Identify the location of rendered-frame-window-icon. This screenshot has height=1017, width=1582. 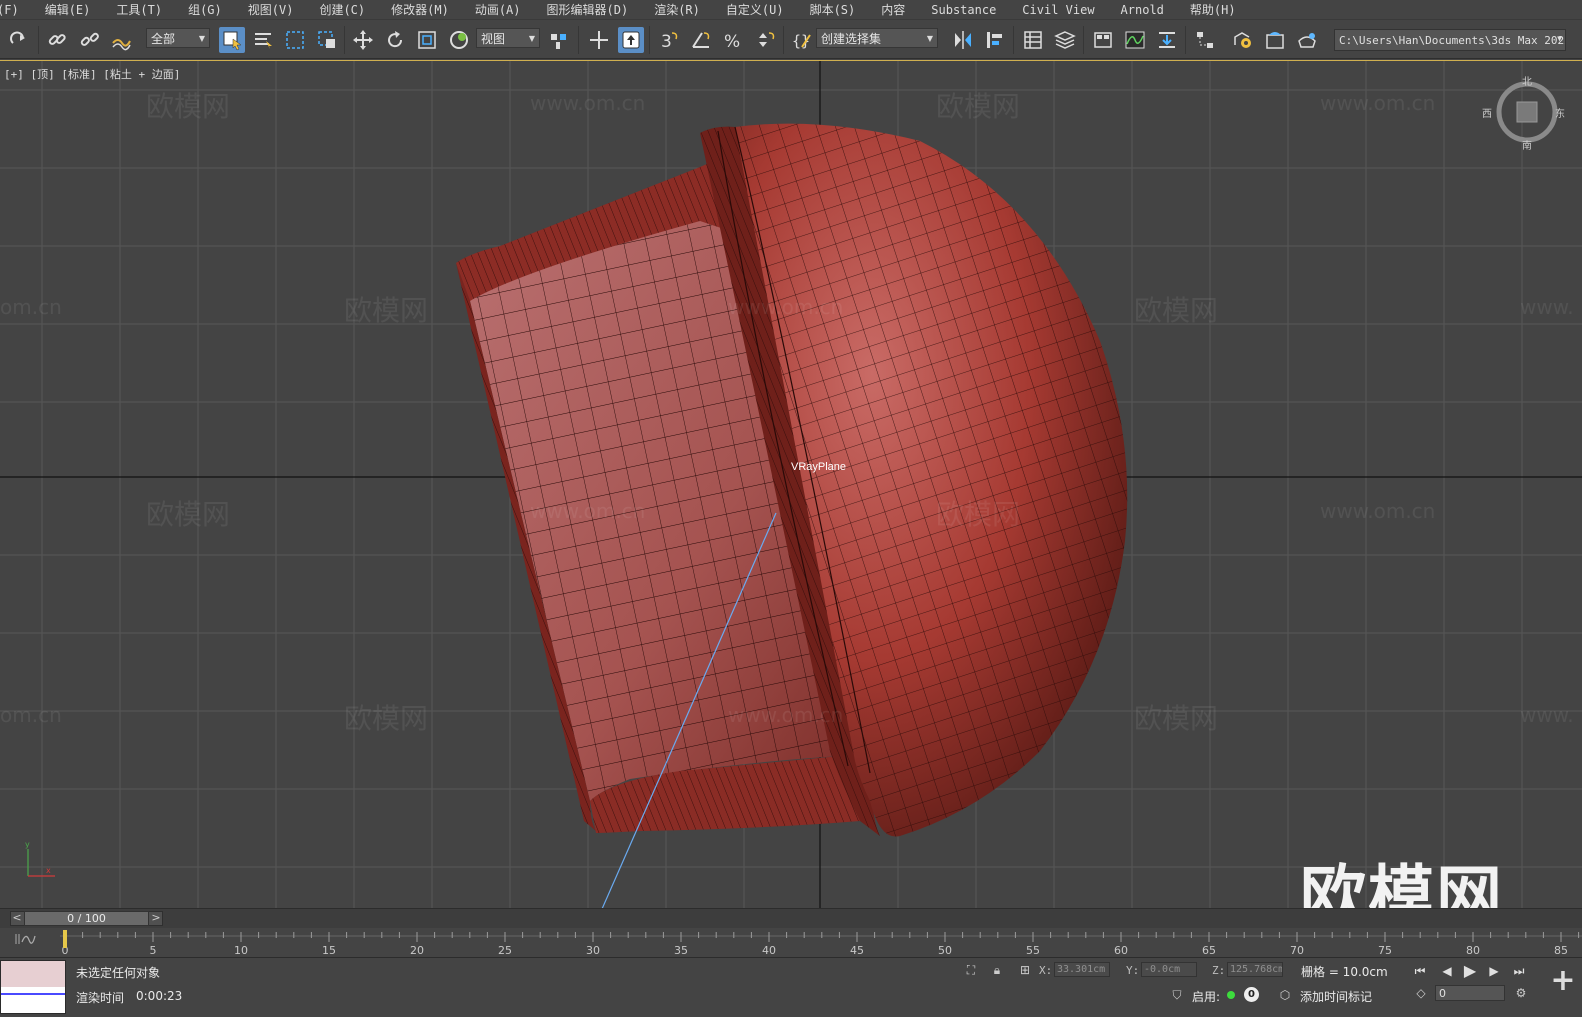
(1275, 40).